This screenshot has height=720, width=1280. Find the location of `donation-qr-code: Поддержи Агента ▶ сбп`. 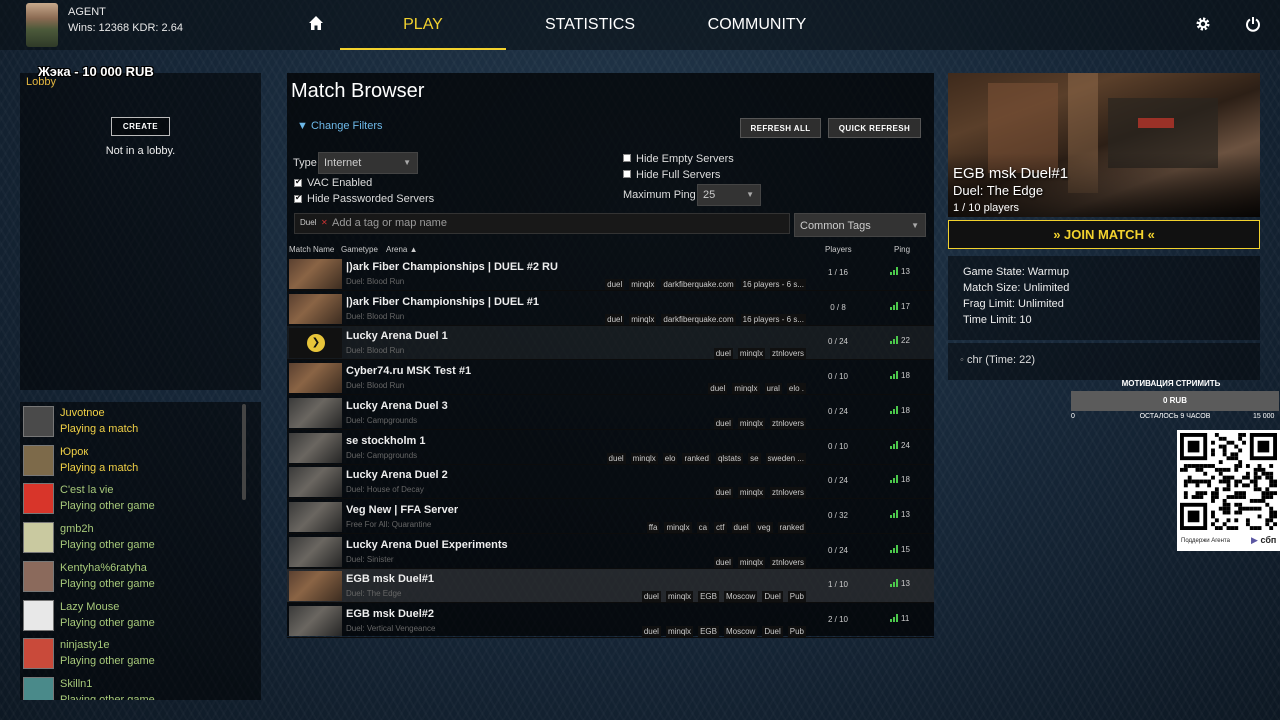

donation-qr-code: Поддержи Агента ▶ сбп is located at coordinates (1228, 490).